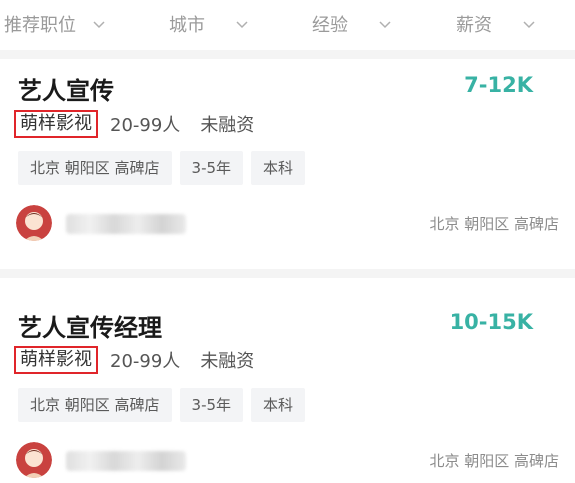 The width and height of the screenshot is (575, 483). I want to click on filter-recommended: 推荐职位, so click(55, 24).